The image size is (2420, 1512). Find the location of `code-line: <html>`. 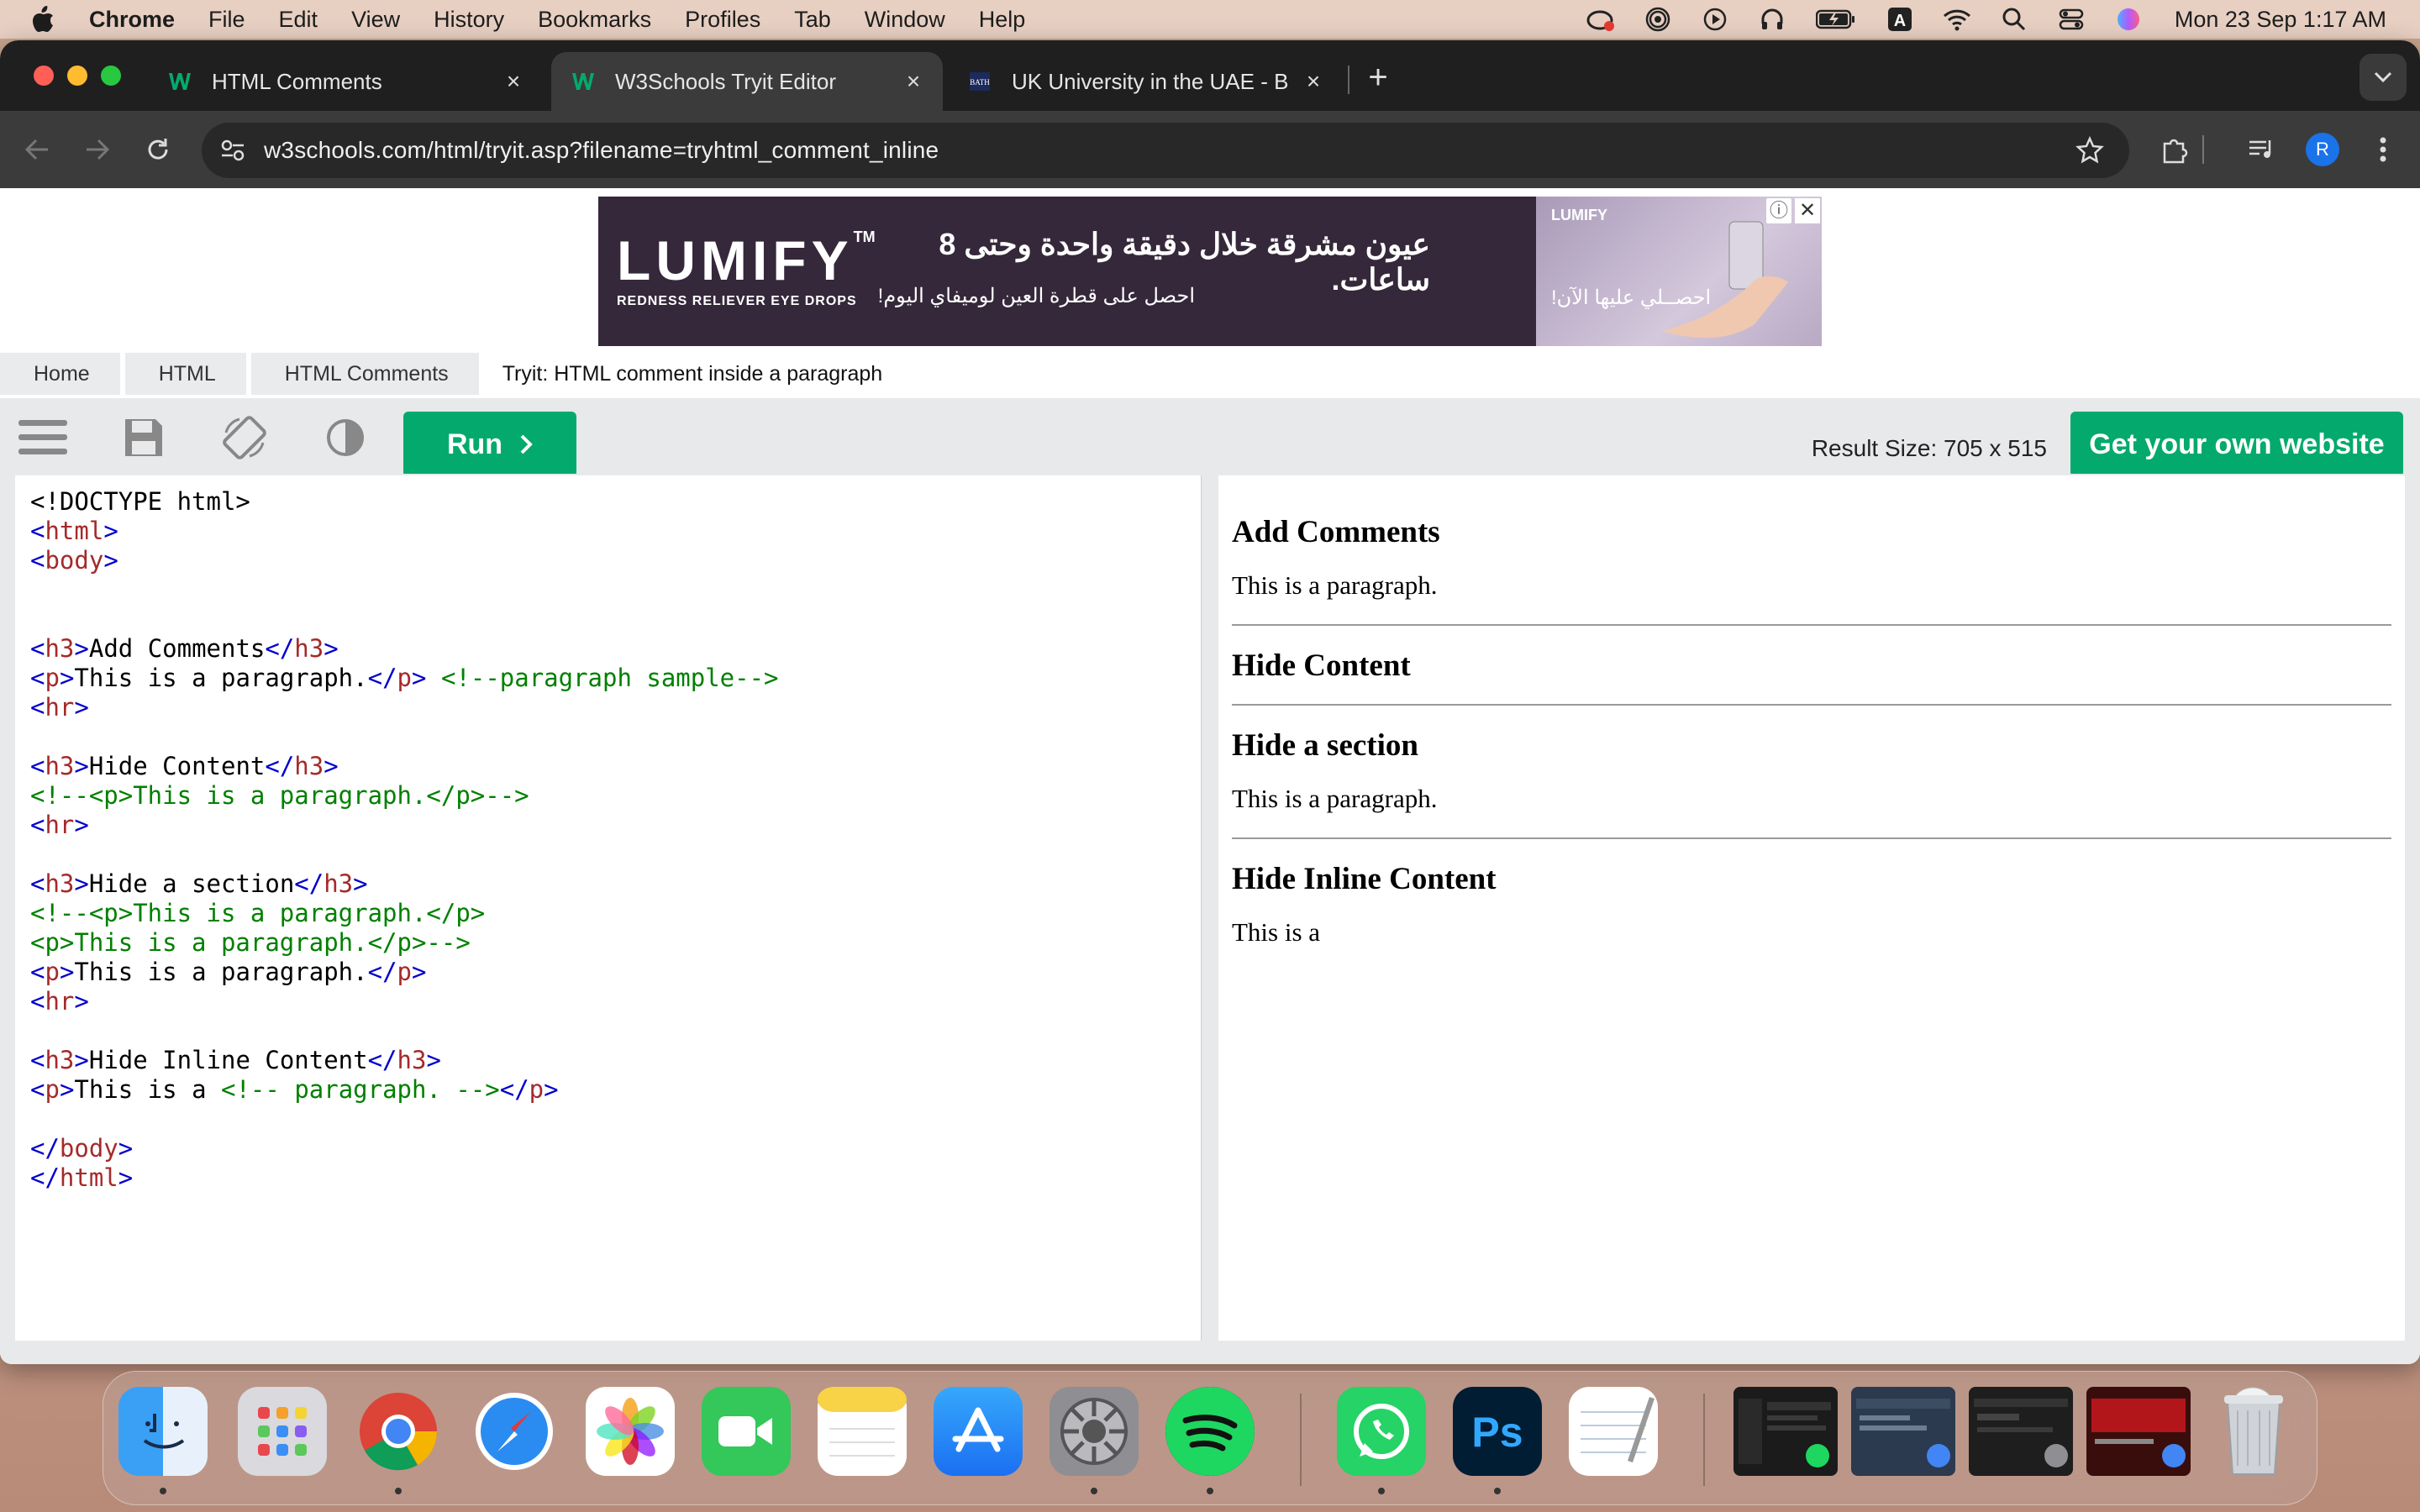

code-line: <html> is located at coordinates (608, 531).